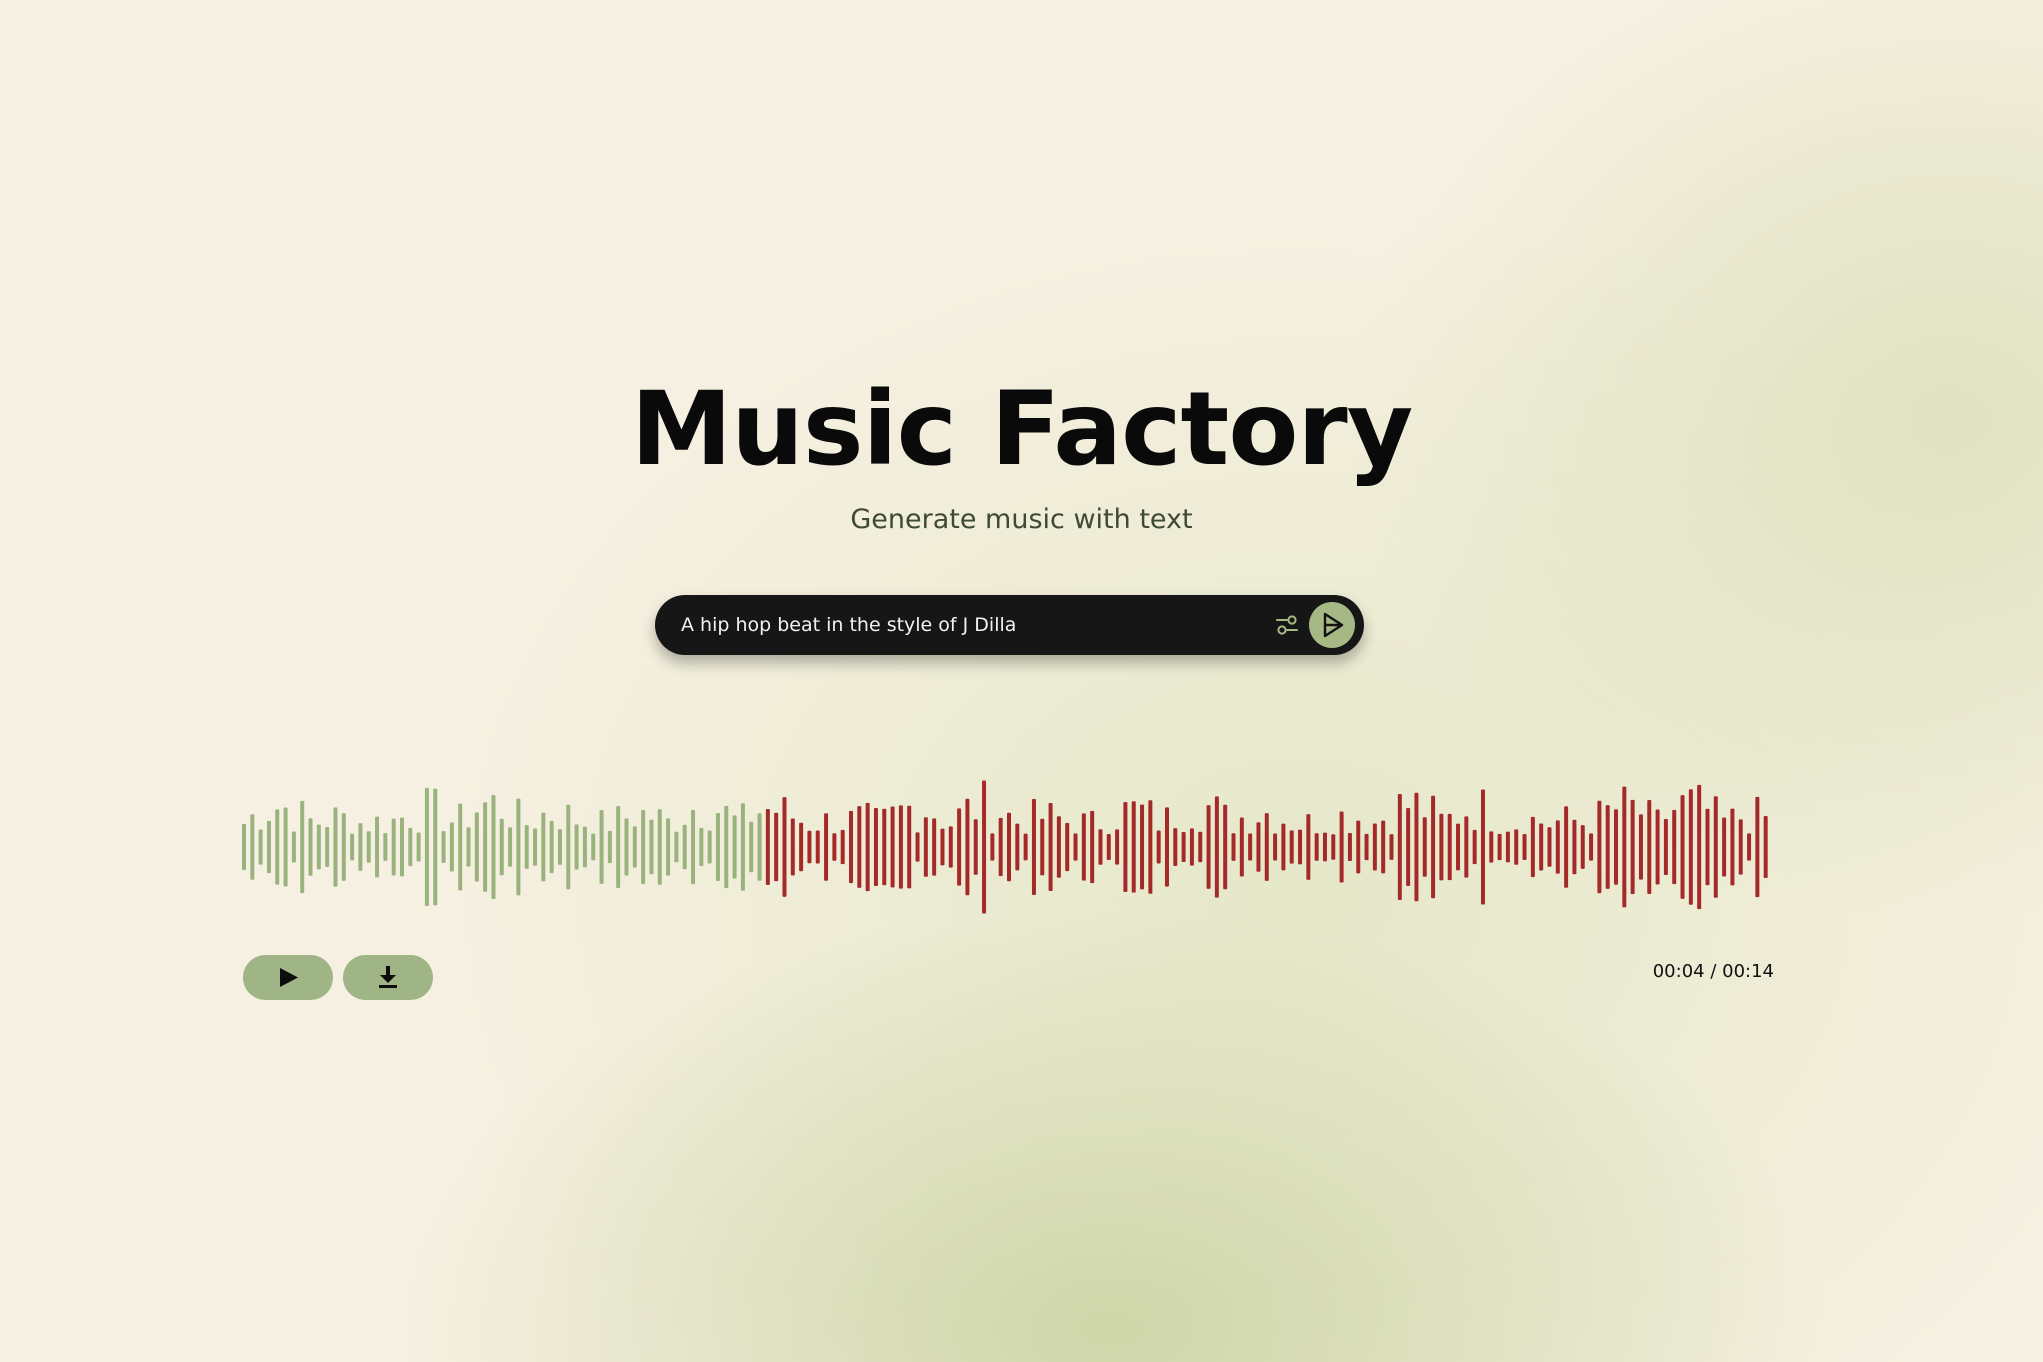 This screenshot has height=1362, width=2043. I want to click on page-subtitle: Generate music with text, so click(1021, 519).